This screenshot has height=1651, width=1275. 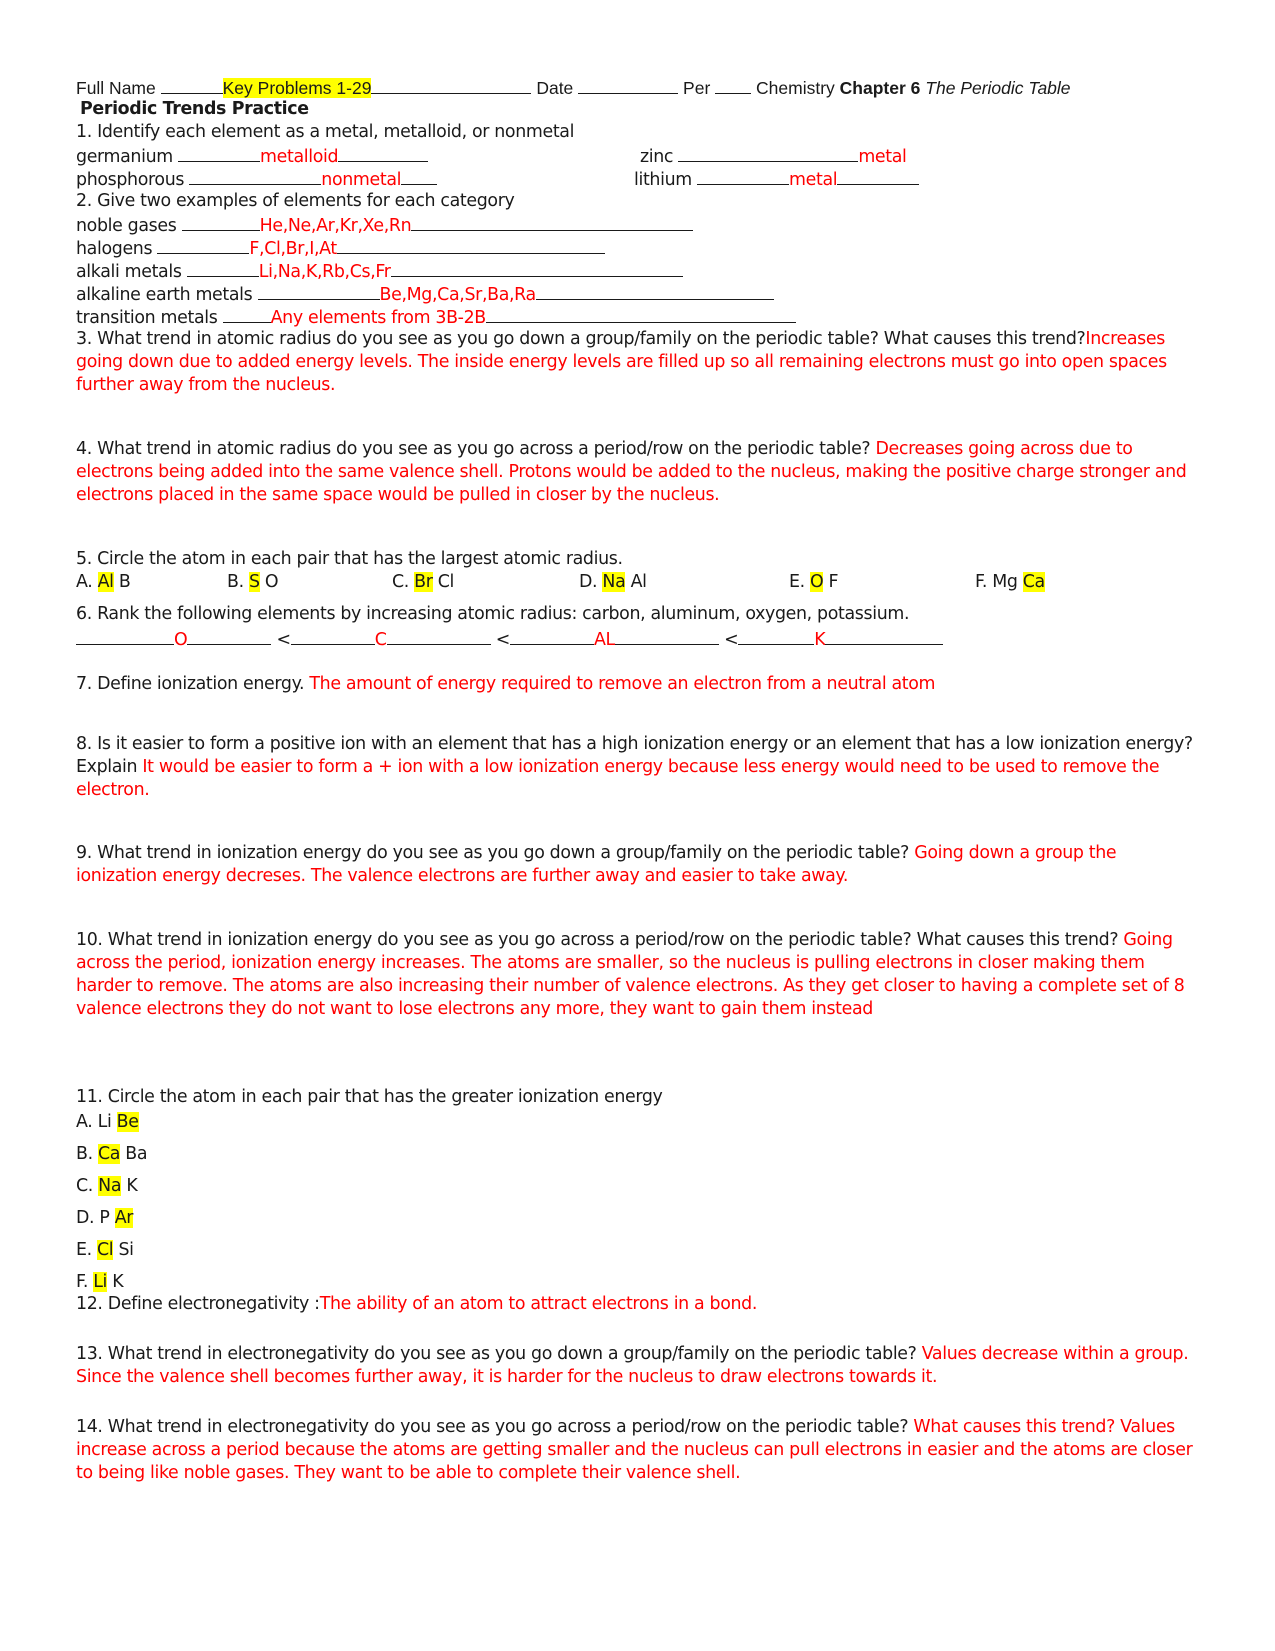 What do you see at coordinates (425, 294) in the screenshot?
I see `q2-item-alkaline-earth-metals: alkaline earth metals Be,Mg,Ca,Sr,Ba,Ra` at bounding box center [425, 294].